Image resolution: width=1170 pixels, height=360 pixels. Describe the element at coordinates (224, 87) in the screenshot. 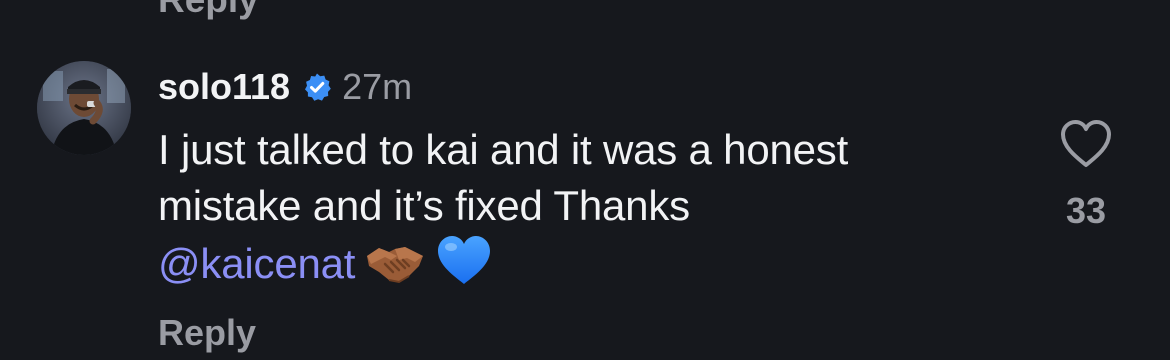

I see `username: solo118` at that location.